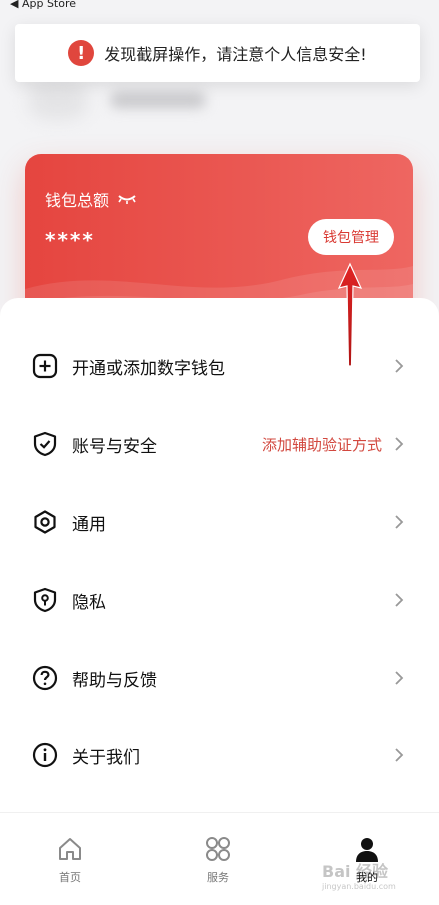  I want to click on tab-label: 服务, so click(218, 877).